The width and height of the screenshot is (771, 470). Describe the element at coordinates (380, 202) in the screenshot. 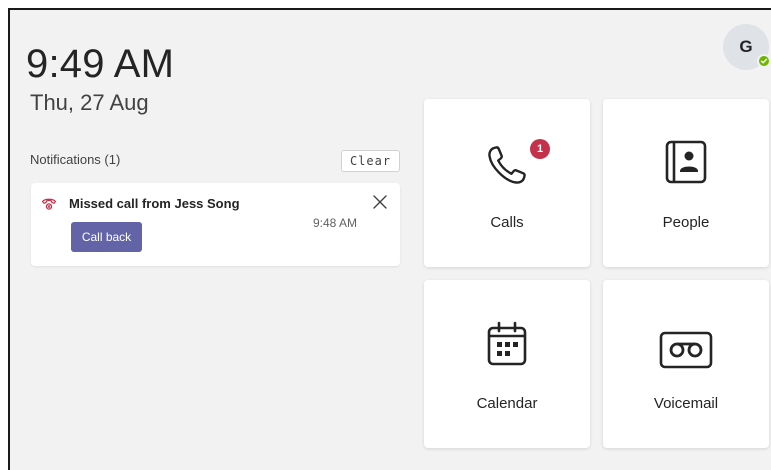

I see `dismiss-notification-icon` at that location.